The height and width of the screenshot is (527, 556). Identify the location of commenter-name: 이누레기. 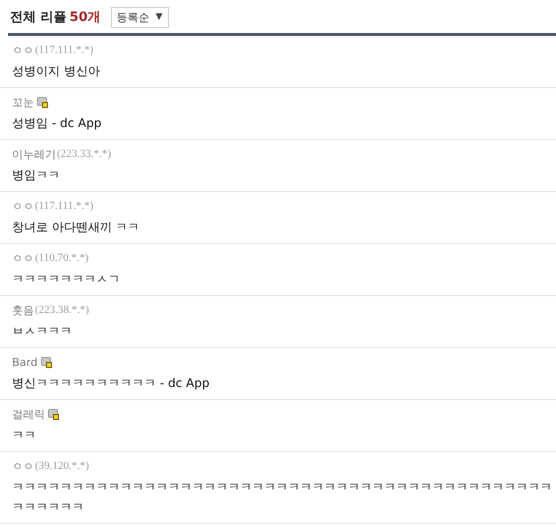
(34, 154).